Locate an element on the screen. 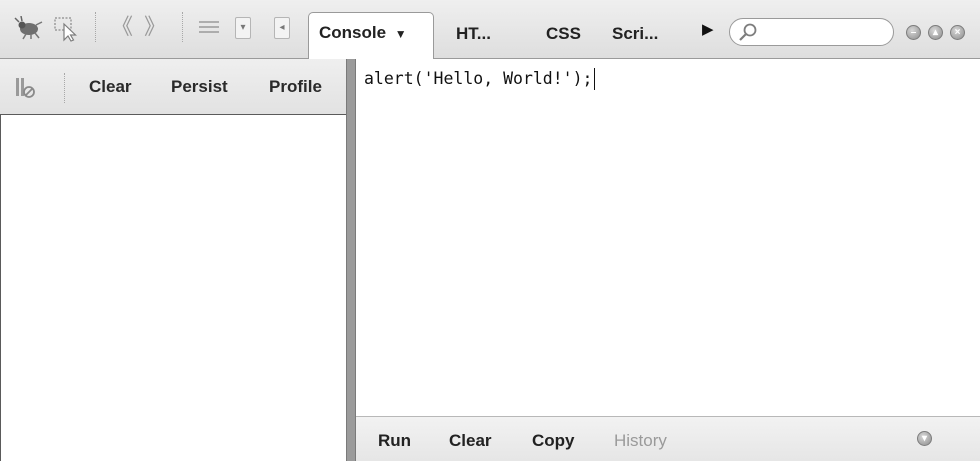  tab-css: CSS is located at coordinates (563, 36).